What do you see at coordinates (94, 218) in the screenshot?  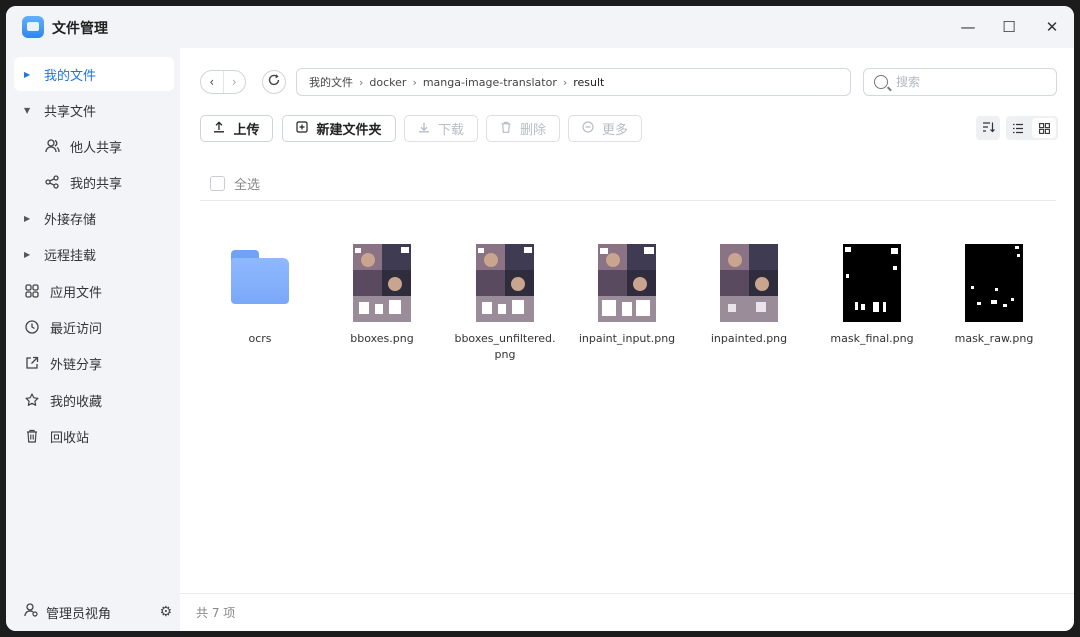 I see `sidebar-item-external-storage: ▶ 外接存储` at bounding box center [94, 218].